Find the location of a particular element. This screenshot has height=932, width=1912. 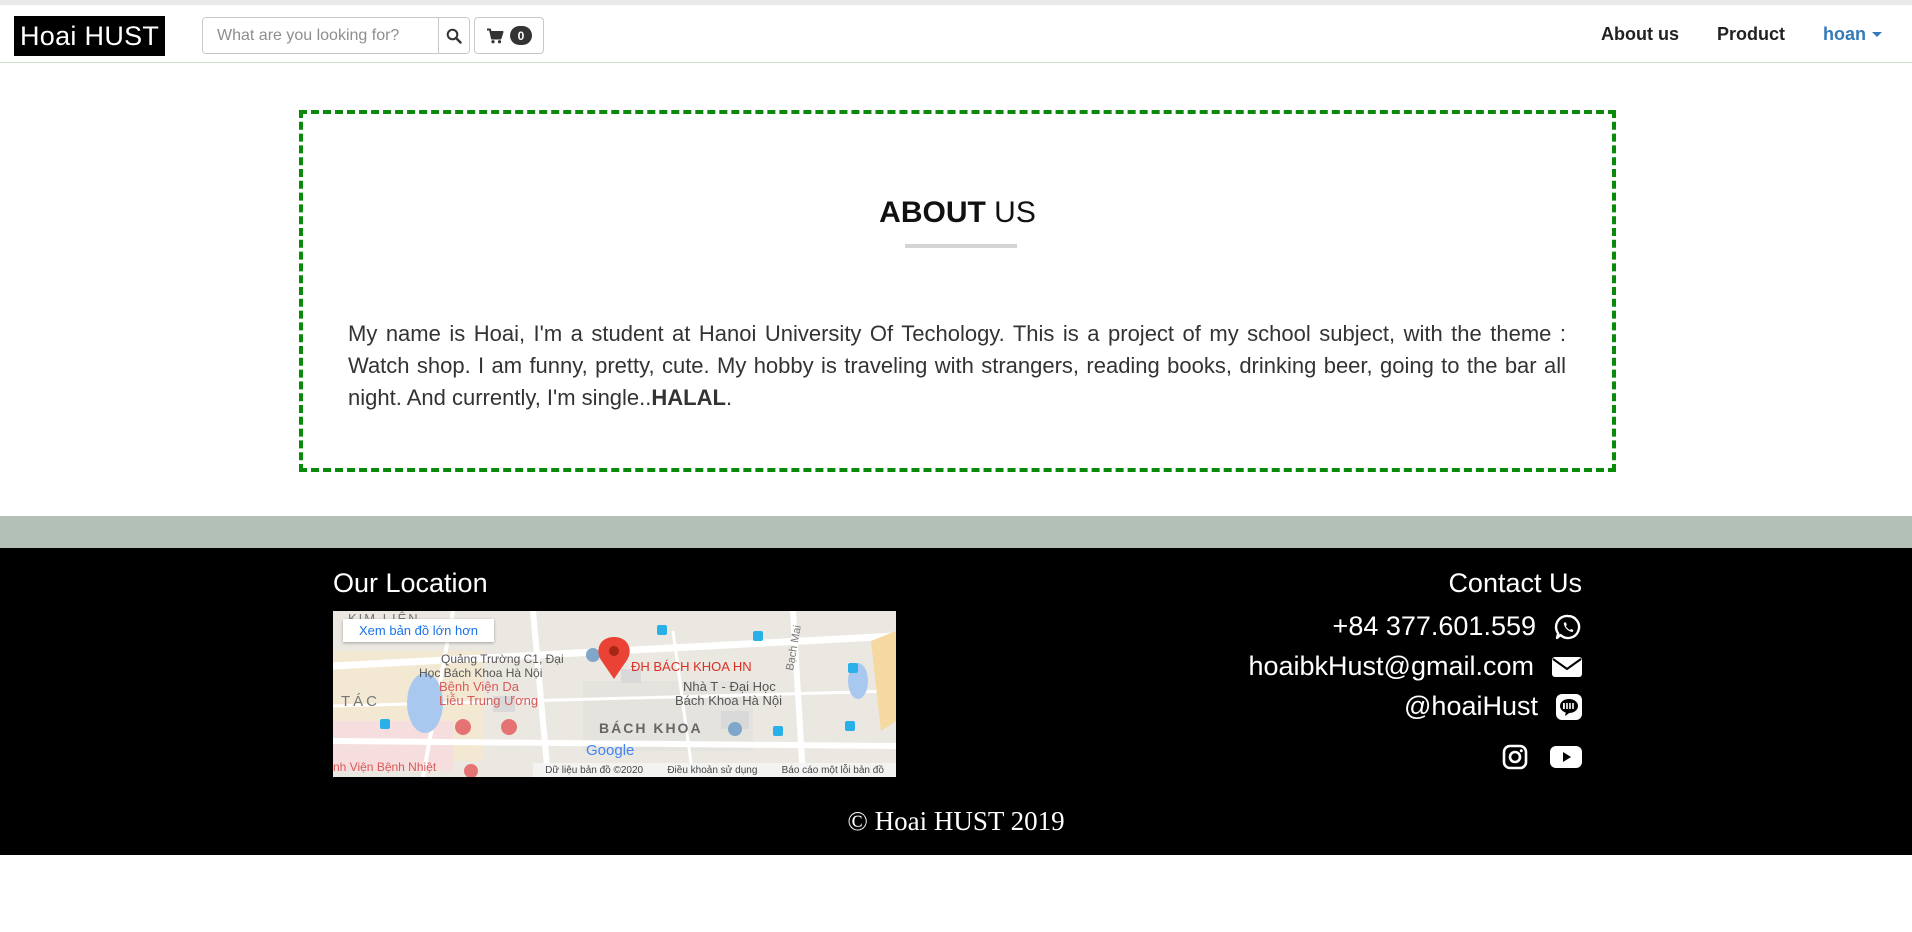

map-label-hospital-2: Liễu Trung Ương is located at coordinates (488, 700).